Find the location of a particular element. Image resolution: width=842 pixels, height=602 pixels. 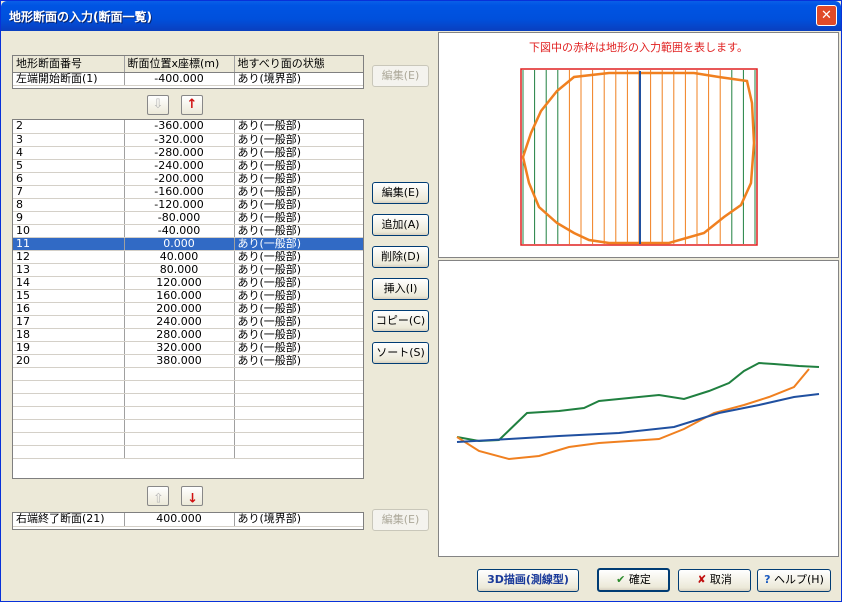

cell-x-position: -40.000 is located at coordinates (179, 231).